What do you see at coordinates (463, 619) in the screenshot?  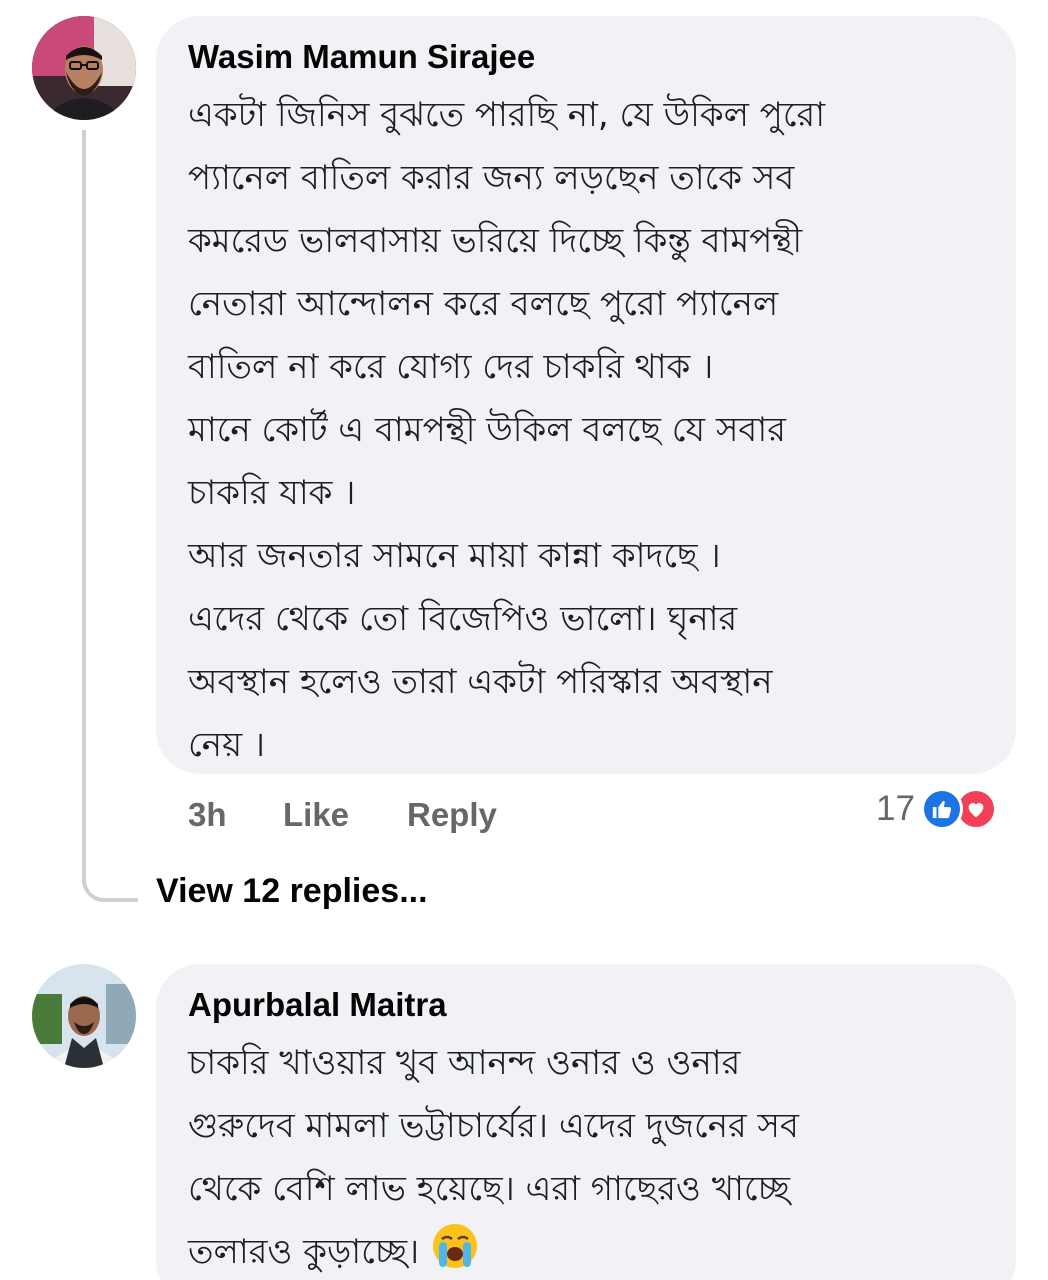 I see `comment-text-line: এদের থেকে তো বিজেপিও ভালো। ঘৃনার` at bounding box center [463, 619].